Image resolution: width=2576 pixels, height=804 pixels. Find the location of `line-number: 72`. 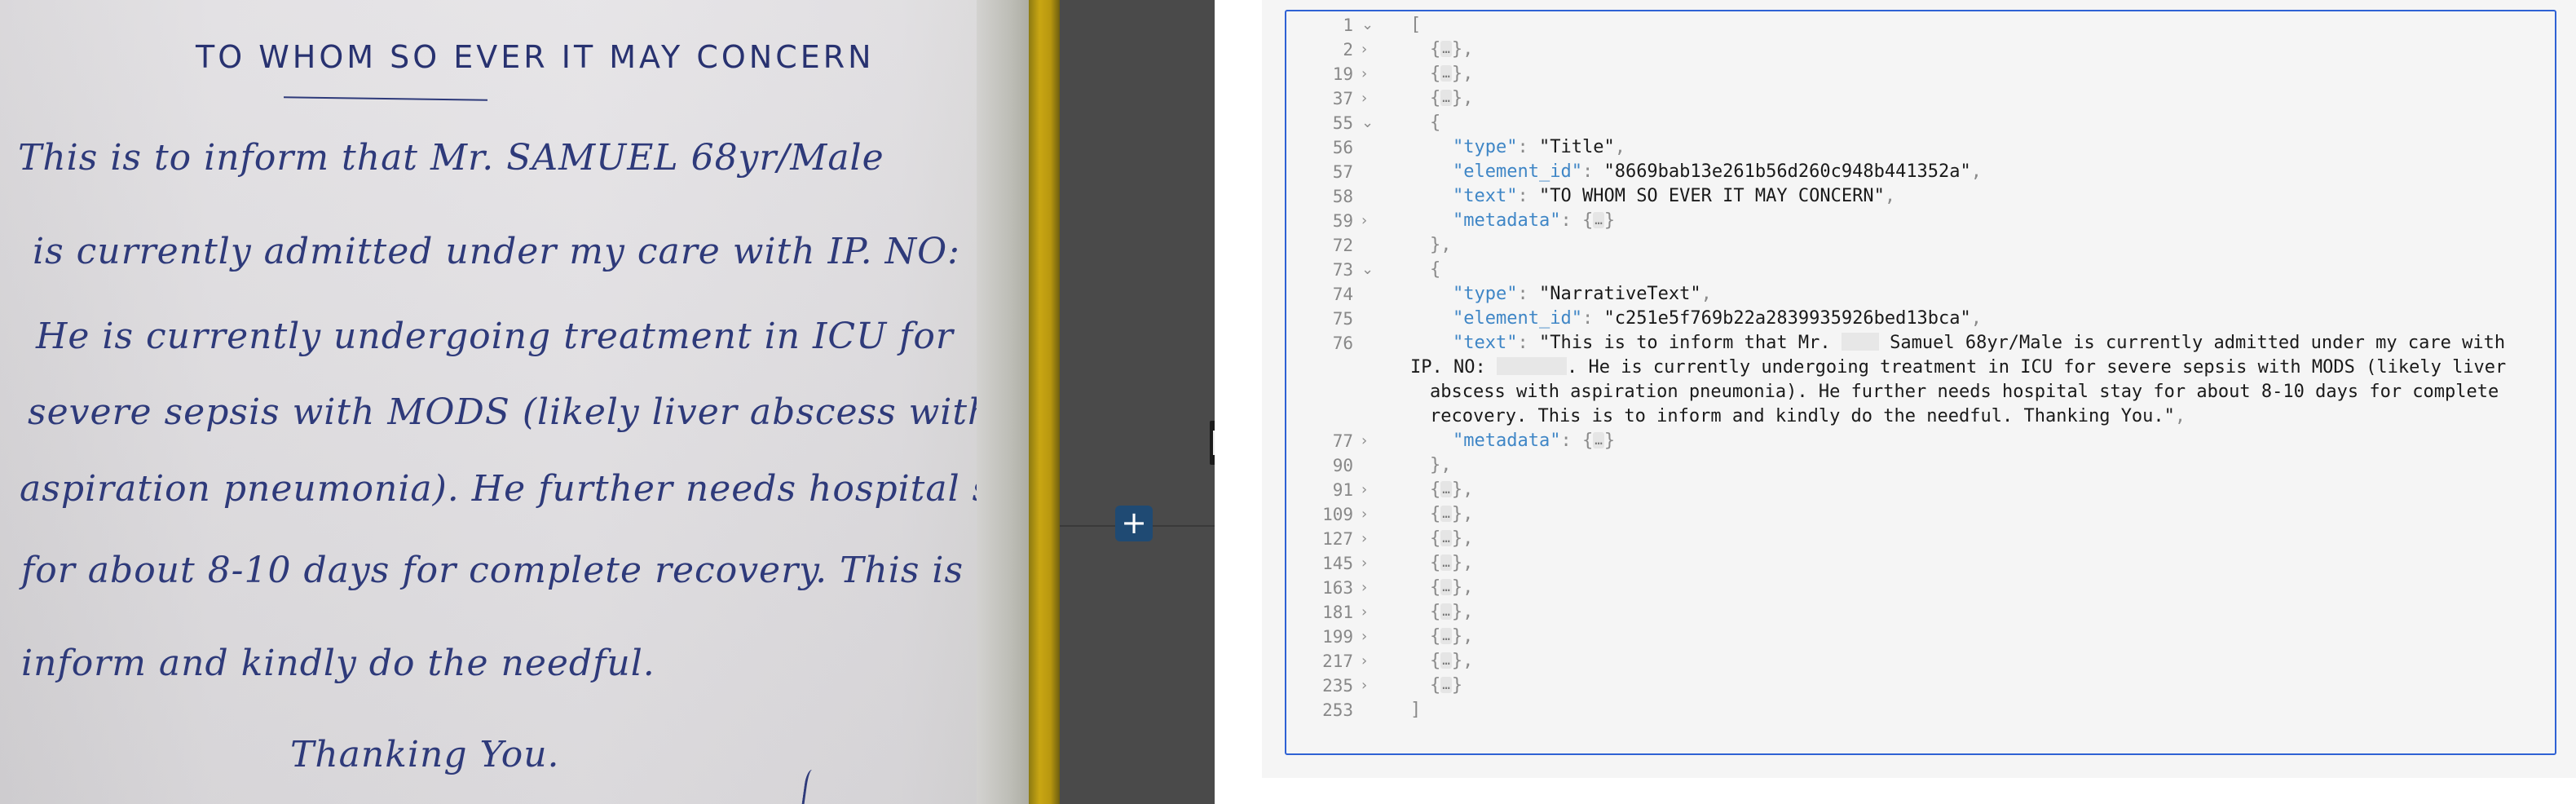

line-number: 72 is located at coordinates (1342, 246).